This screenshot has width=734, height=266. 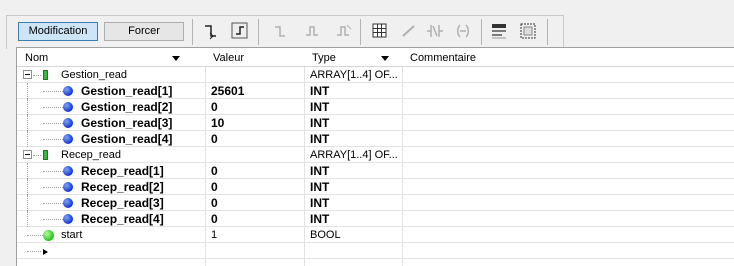 I want to click on variable-name: Recep_read[1], so click(x=142, y=170).